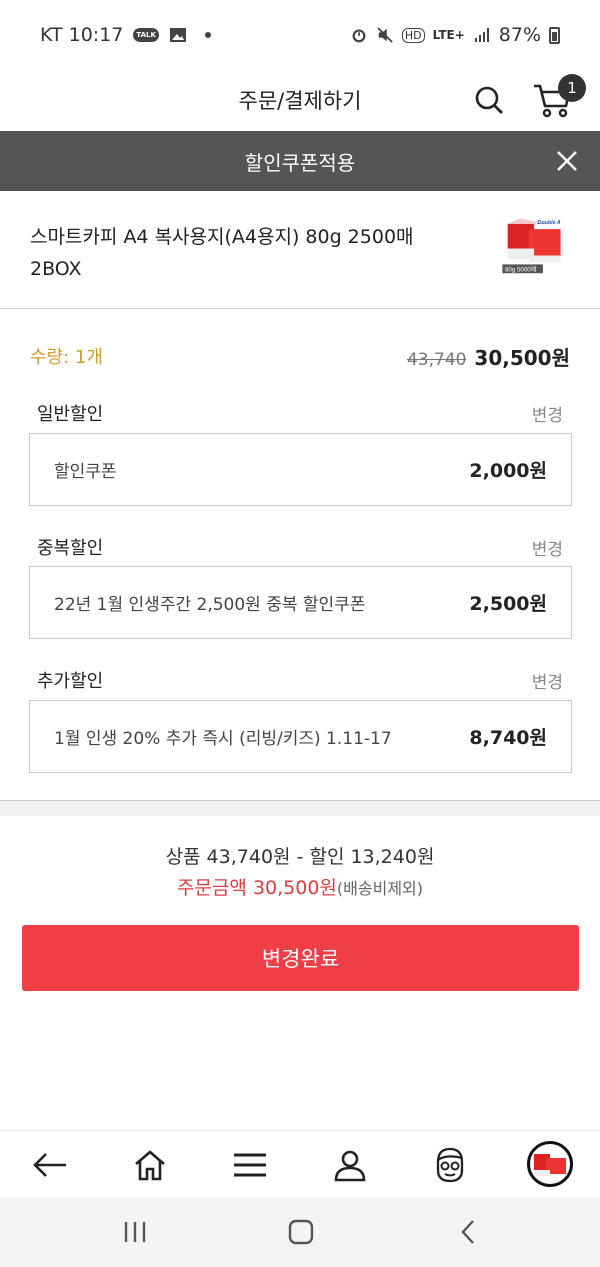 The height and width of the screenshot is (1267, 600). Describe the element at coordinates (547, 547) in the screenshot. I see `duplicate-discount-change-button: 변경` at that location.